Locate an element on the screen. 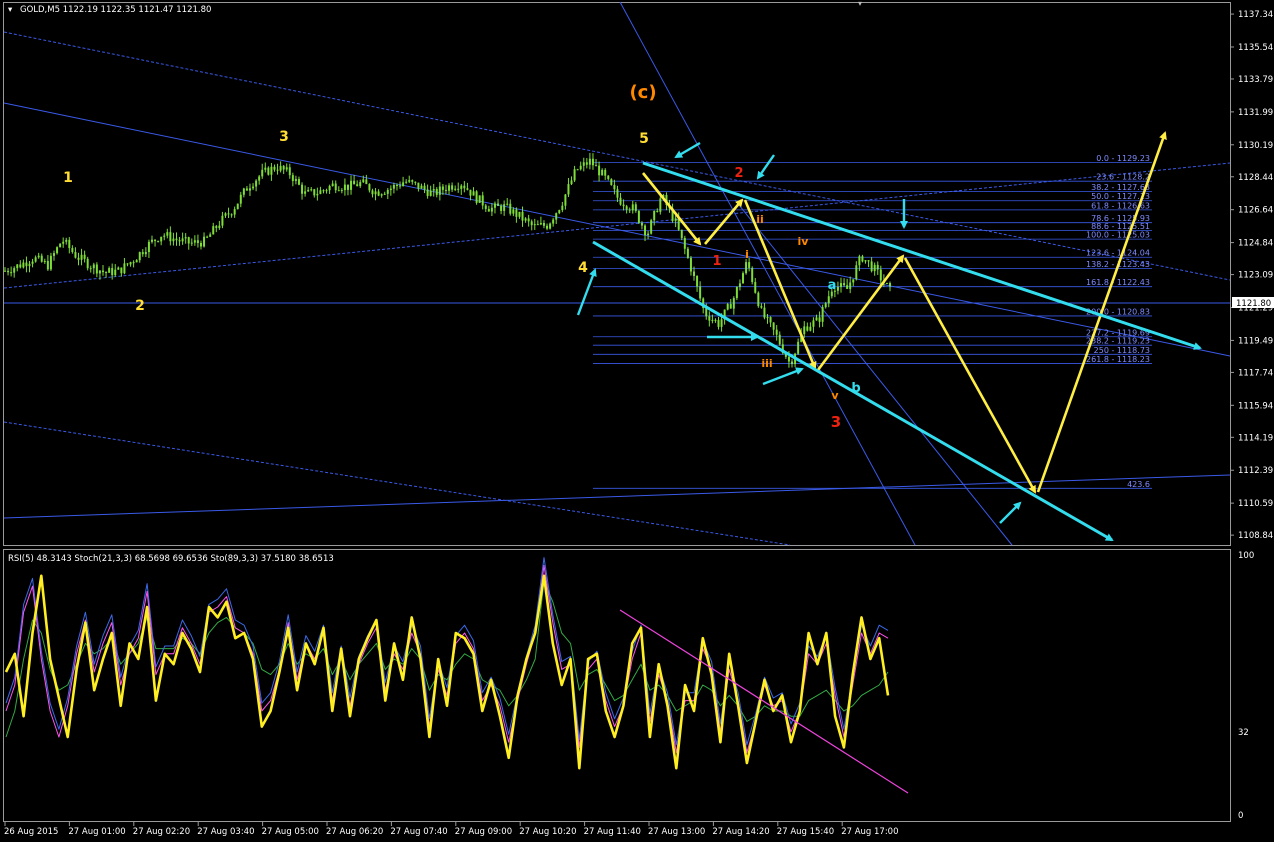 This screenshot has height=842, width=1274. price-label: 1133.79 is located at coordinates (1255, 80).